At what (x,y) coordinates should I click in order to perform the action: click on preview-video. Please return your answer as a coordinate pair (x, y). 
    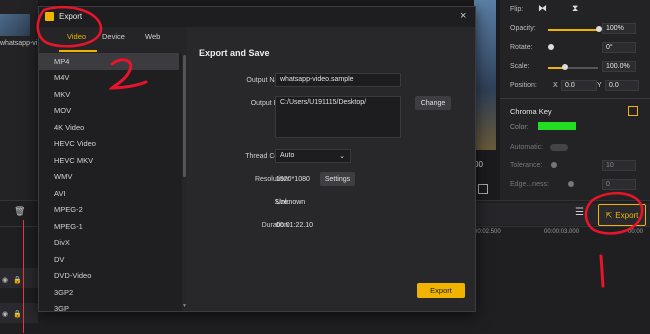
    Looking at the image, I should click on (485, 75).